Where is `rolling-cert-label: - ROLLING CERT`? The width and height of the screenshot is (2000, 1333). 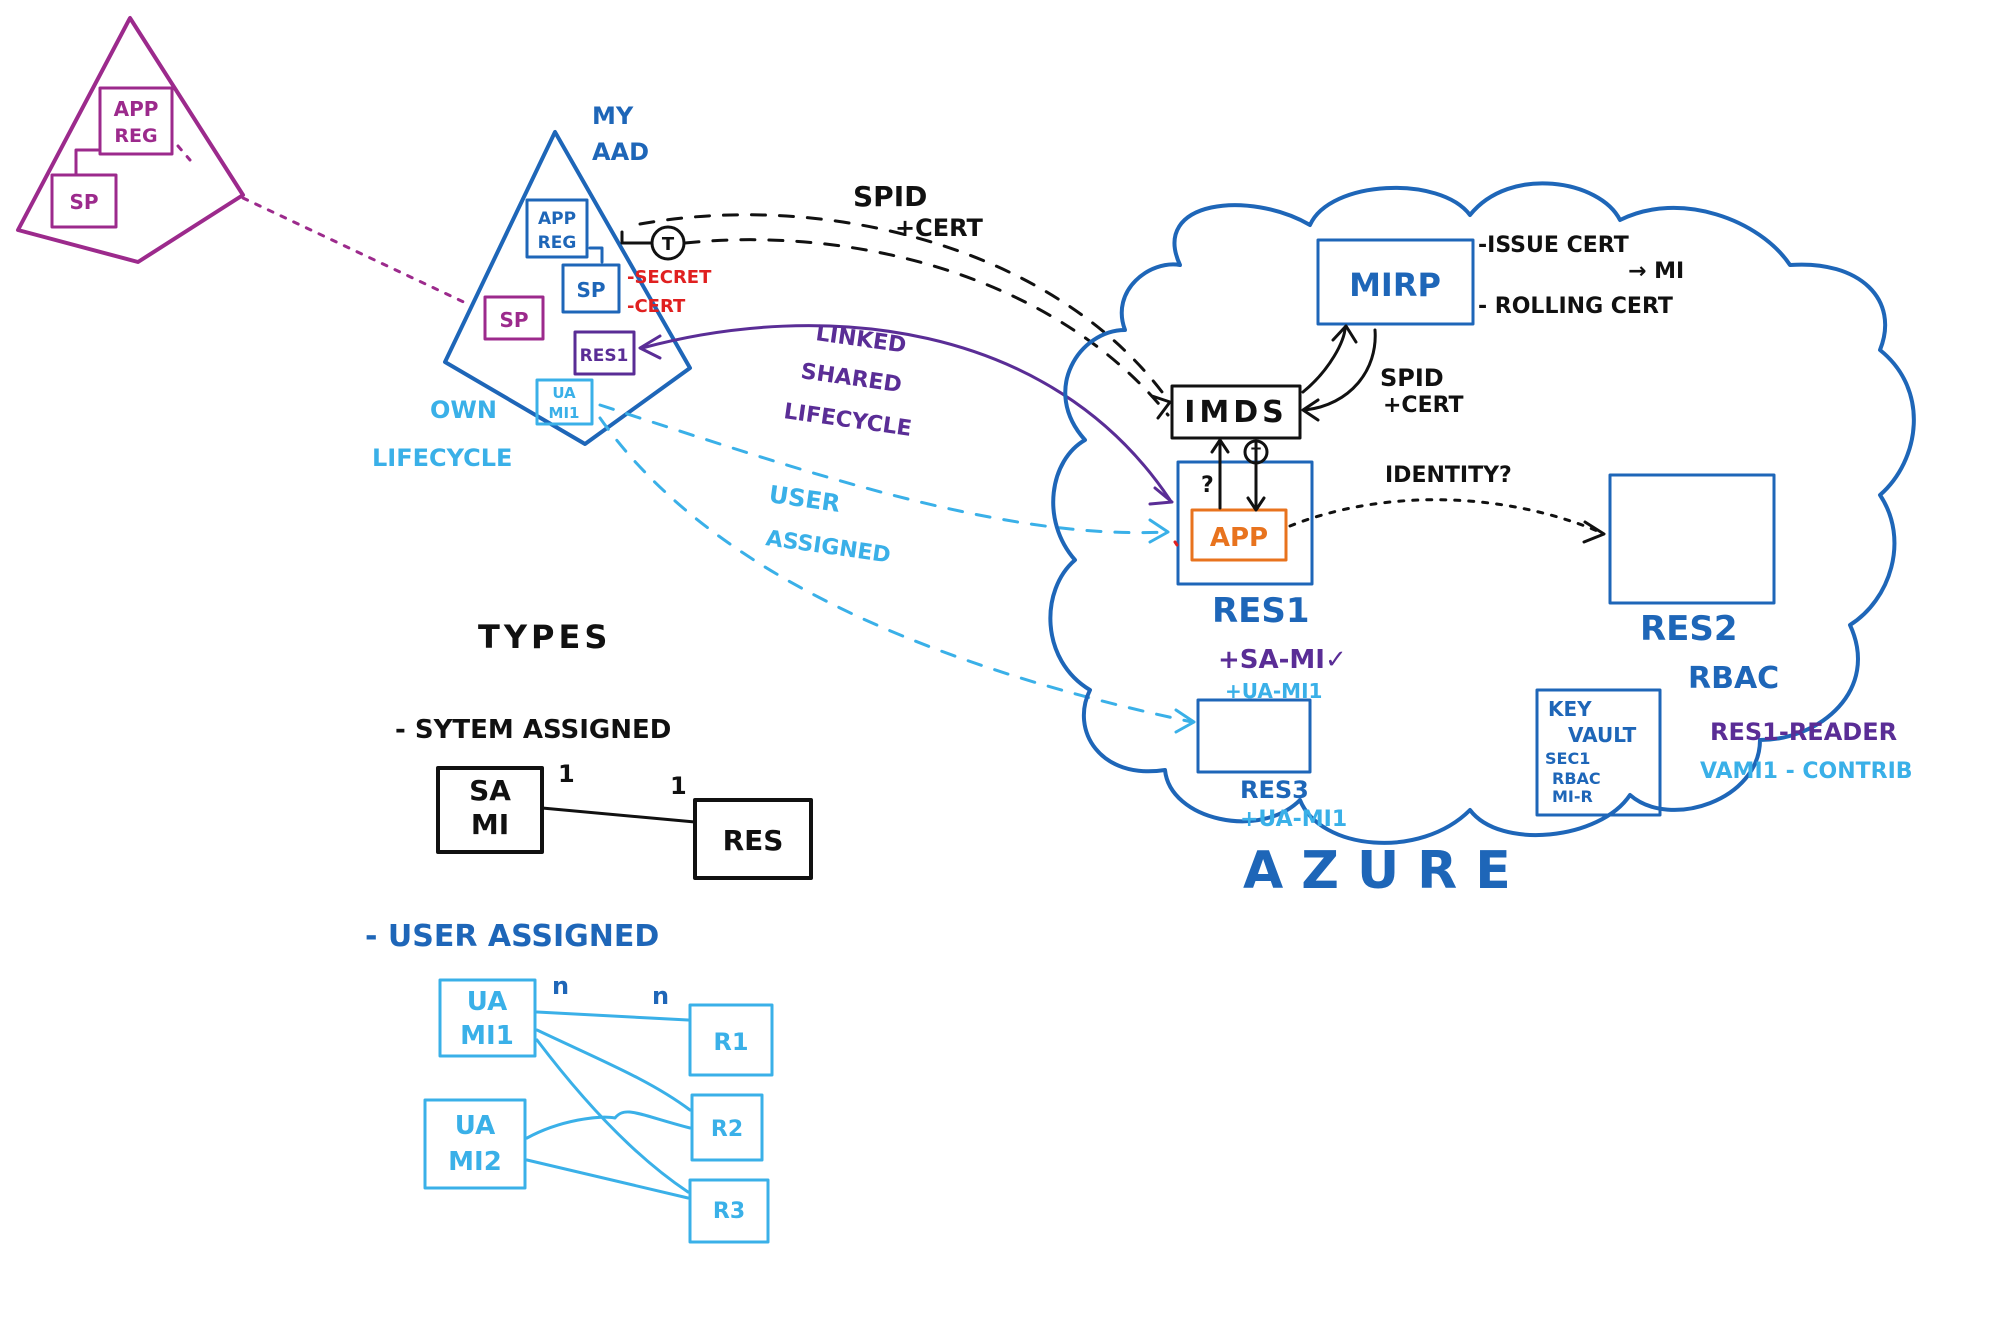 rolling-cert-label: - ROLLING CERT is located at coordinates (1575, 306).